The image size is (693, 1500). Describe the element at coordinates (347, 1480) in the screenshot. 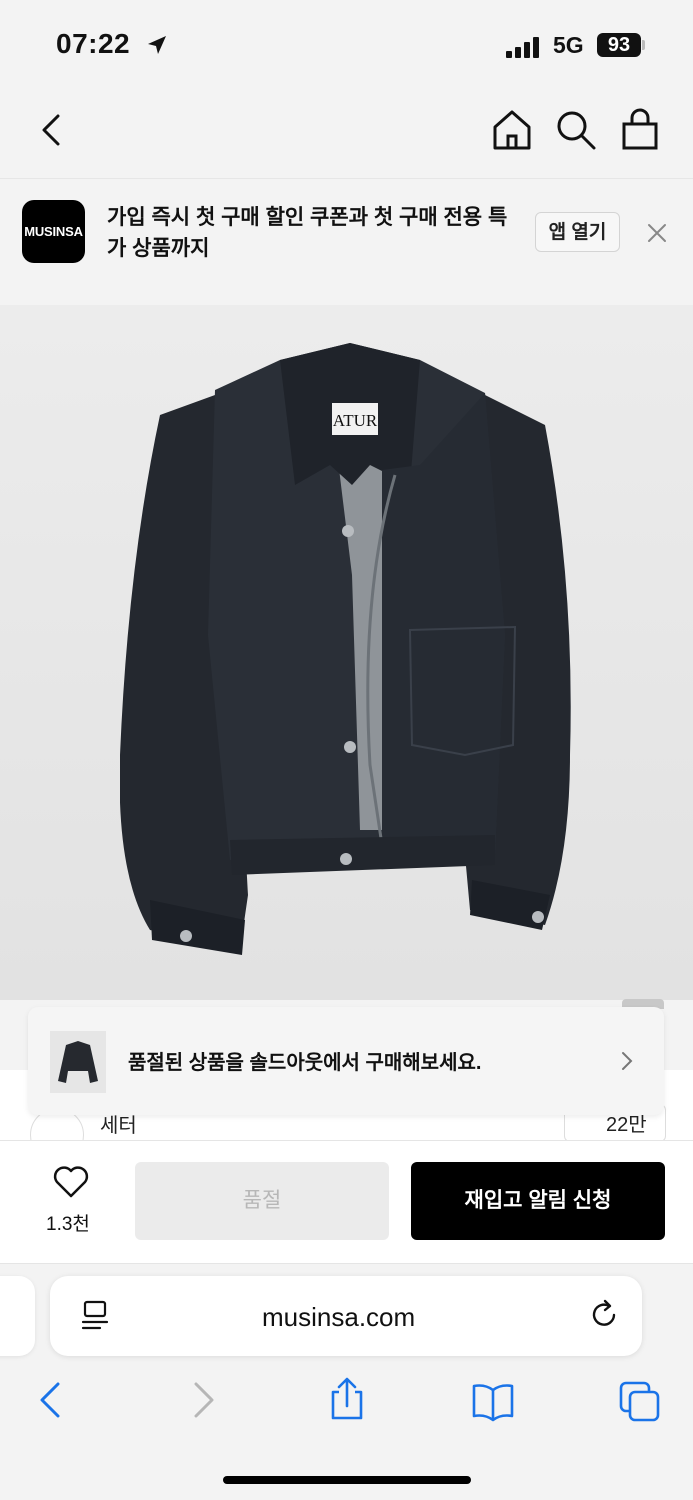

I see `home-indicator` at that location.